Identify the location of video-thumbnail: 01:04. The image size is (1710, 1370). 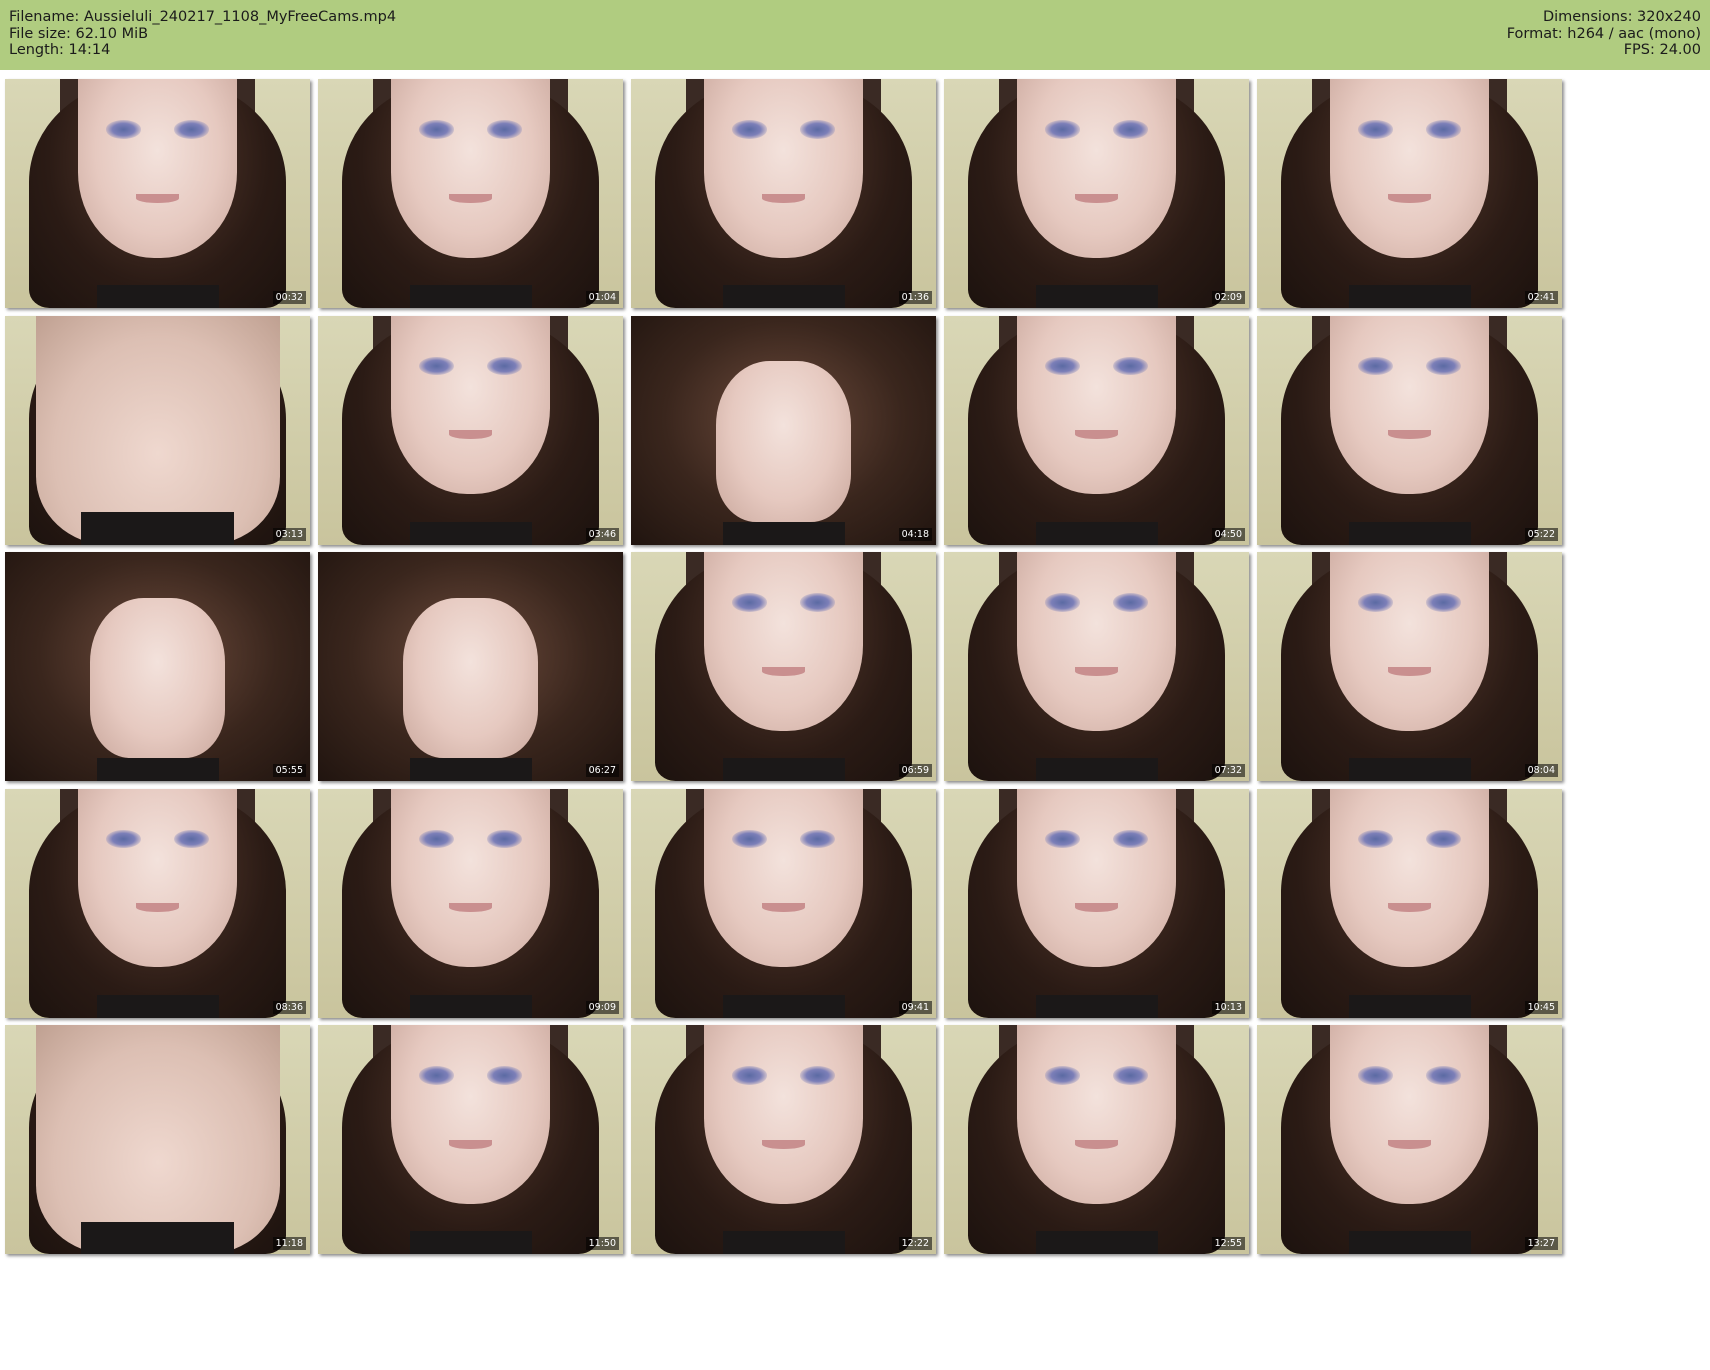
(470, 193).